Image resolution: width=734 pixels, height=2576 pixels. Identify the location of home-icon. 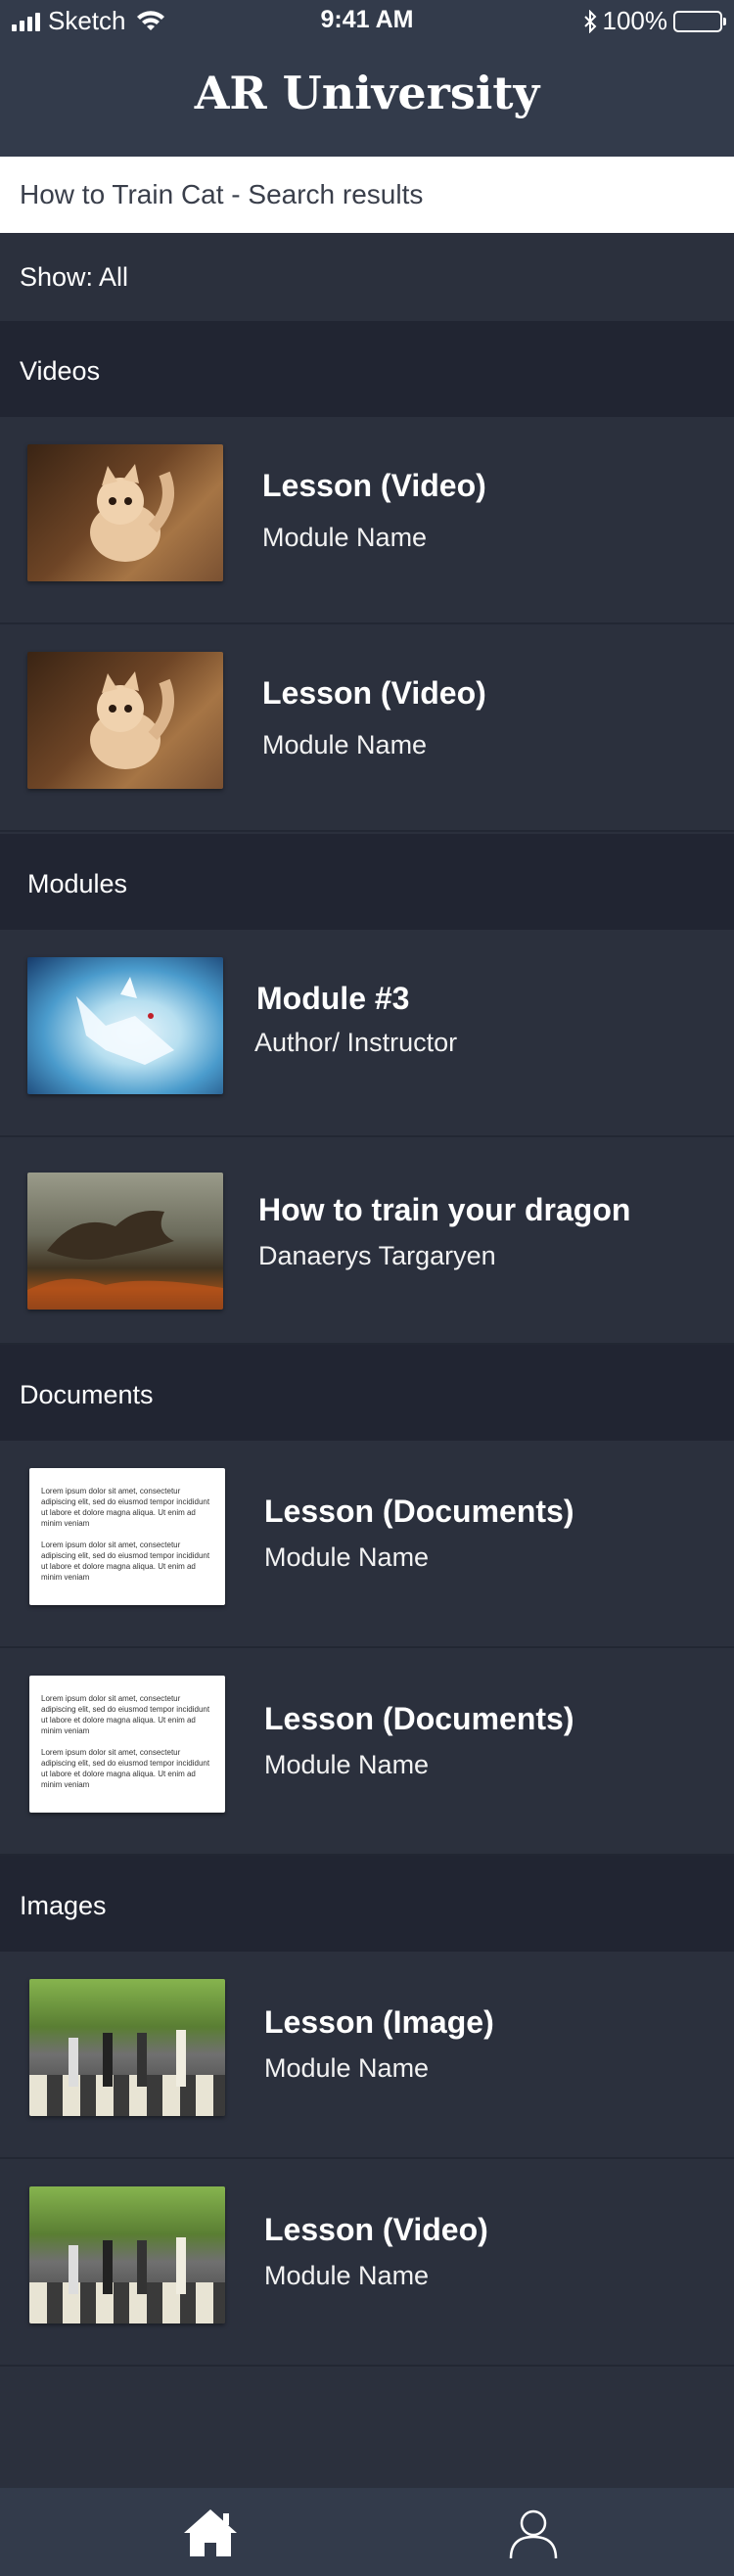
(211, 2533).